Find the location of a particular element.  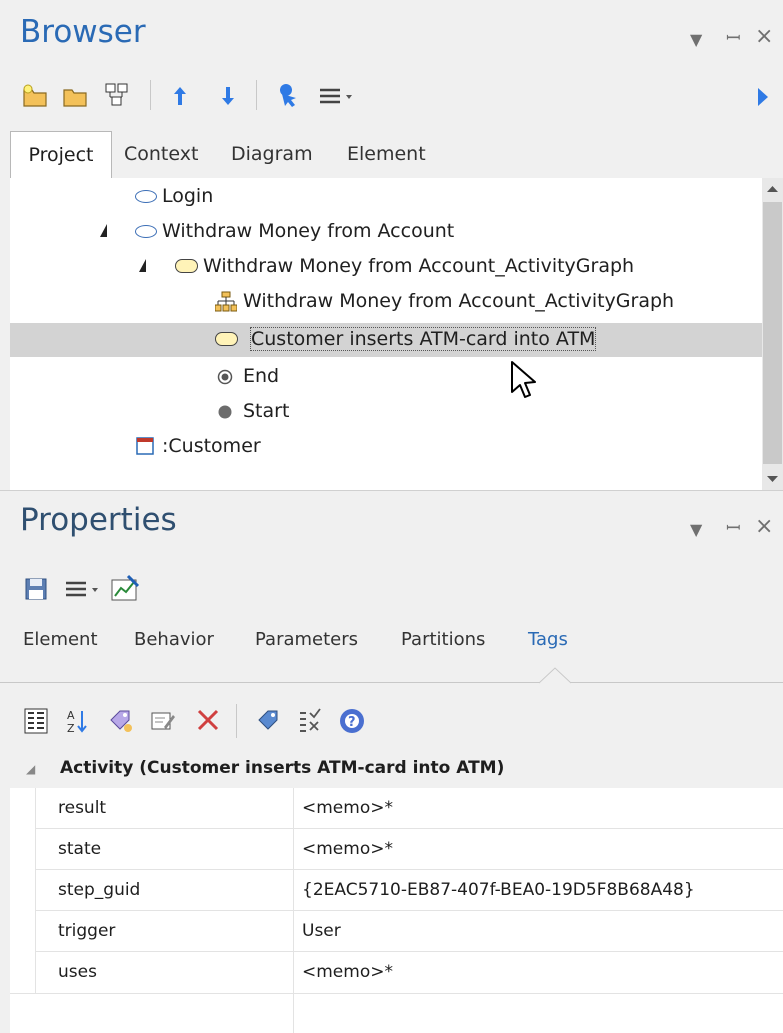

browser-close-icon: × is located at coordinates (764, 36).